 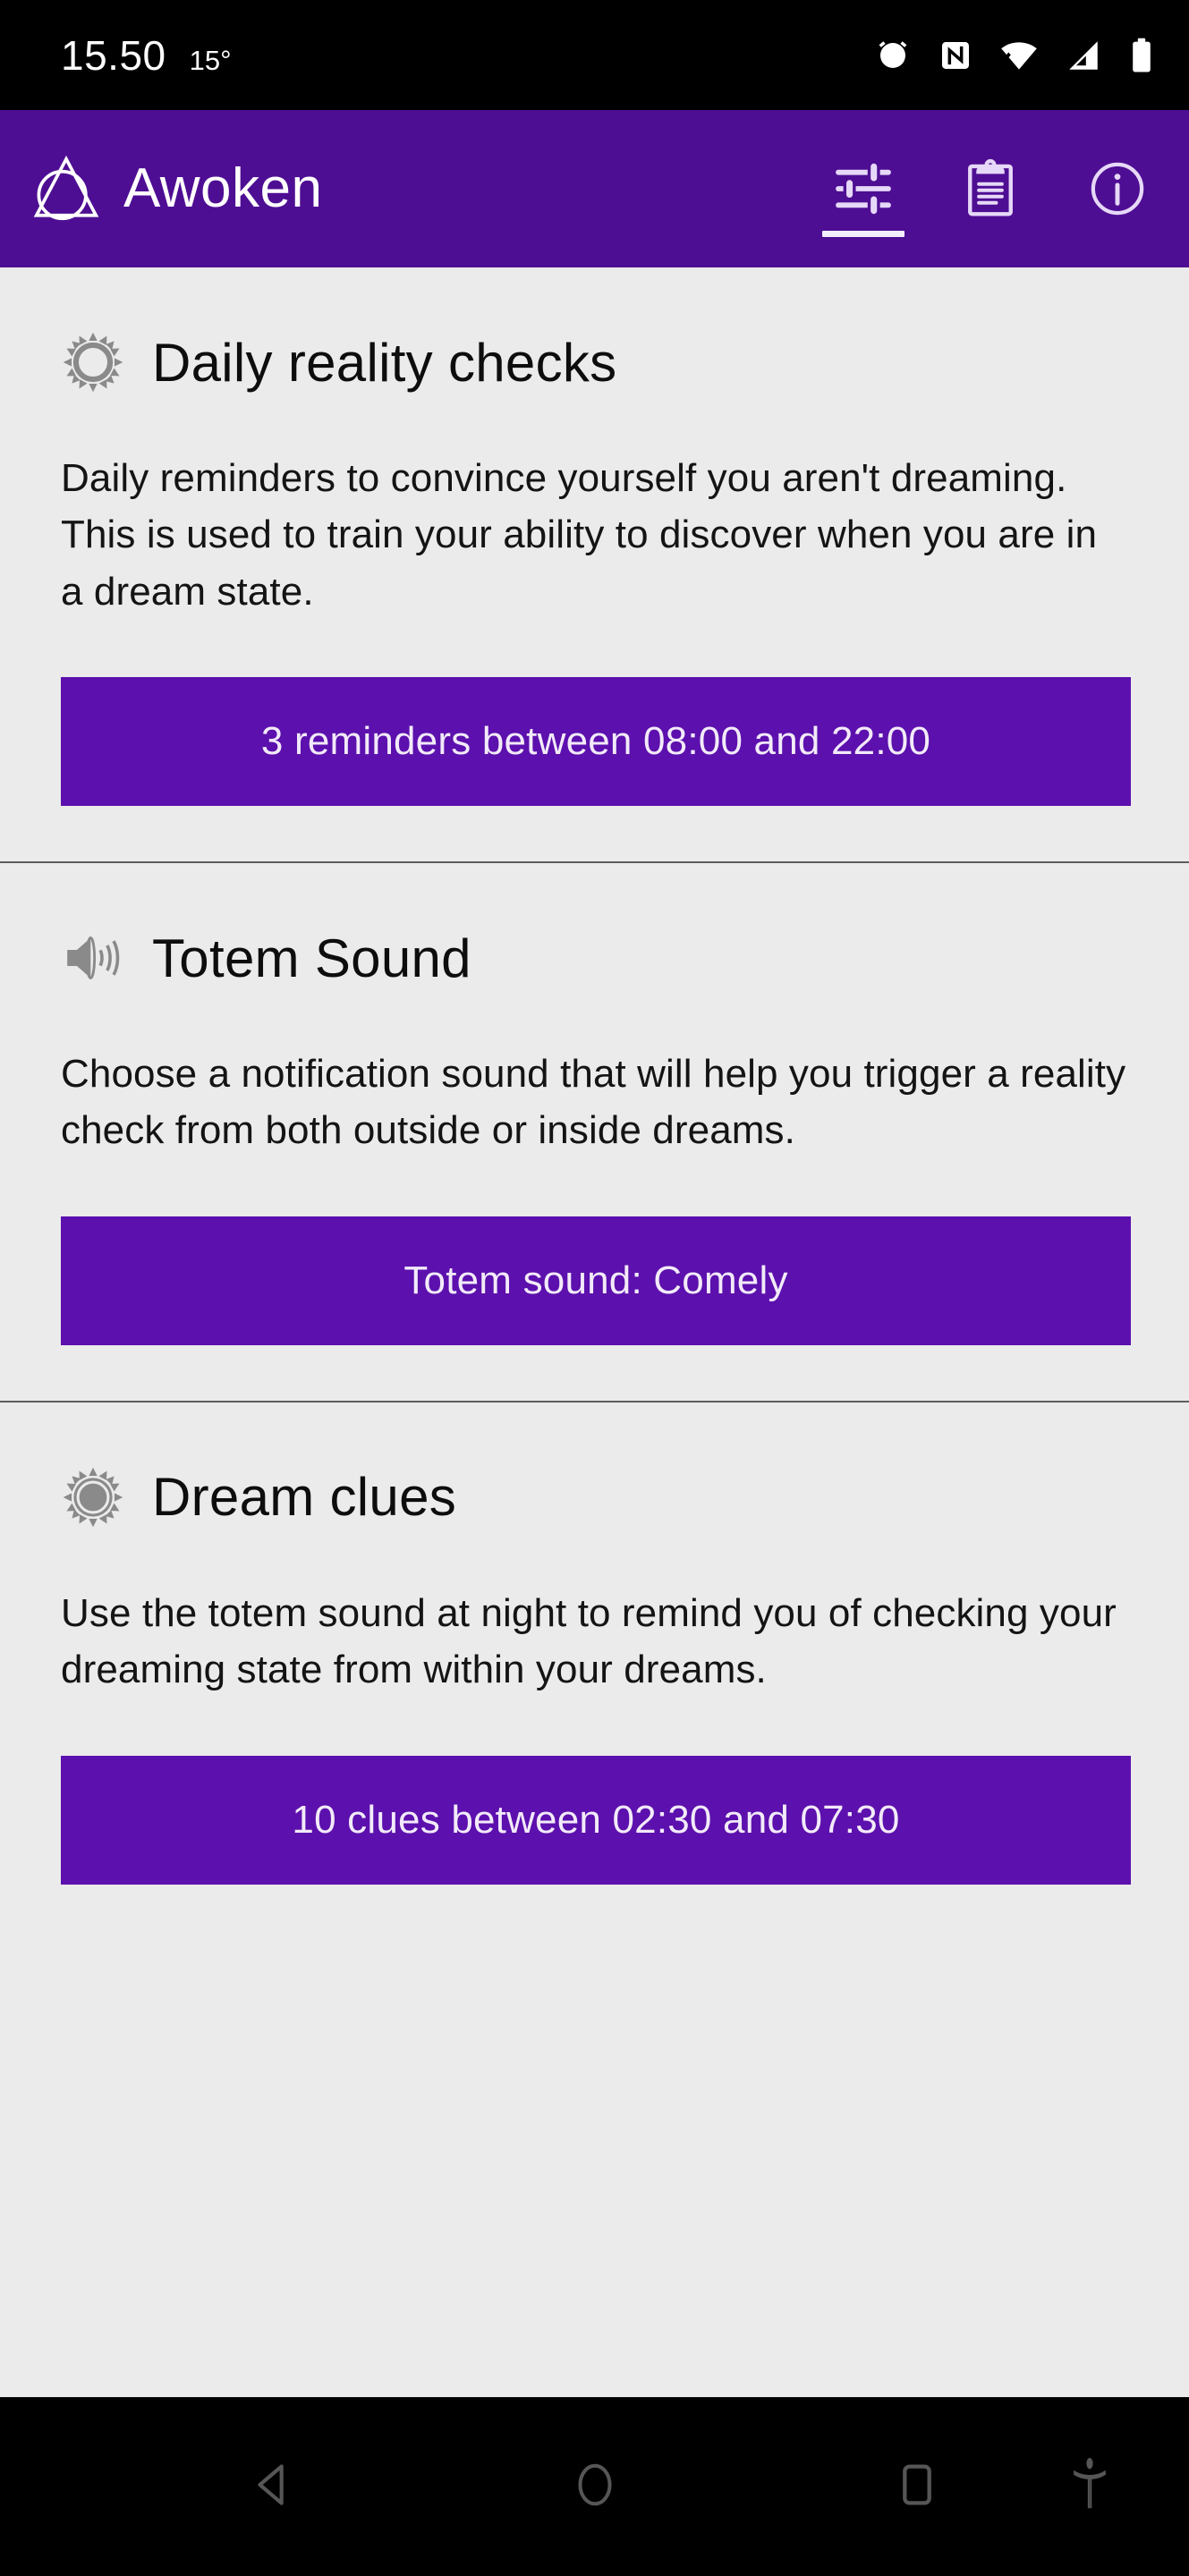 I want to click on status-bar-left: 15.50 15°, so click(x=146, y=55).